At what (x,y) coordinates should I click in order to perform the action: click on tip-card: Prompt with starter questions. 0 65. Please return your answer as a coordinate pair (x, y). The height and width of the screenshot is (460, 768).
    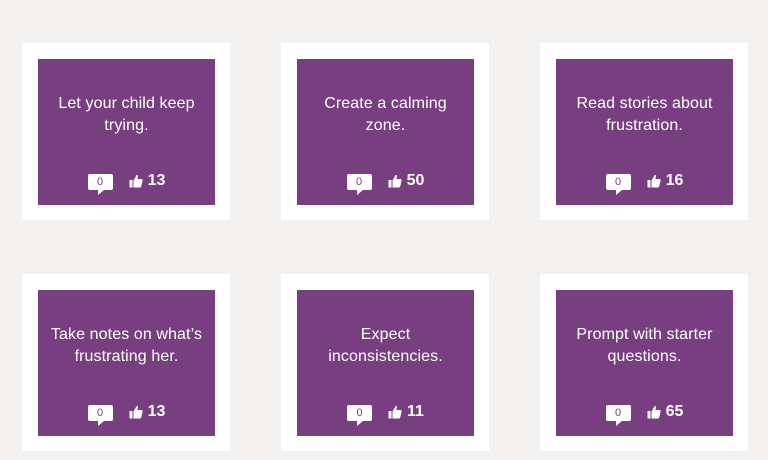
    Looking at the image, I should click on (644, 363).